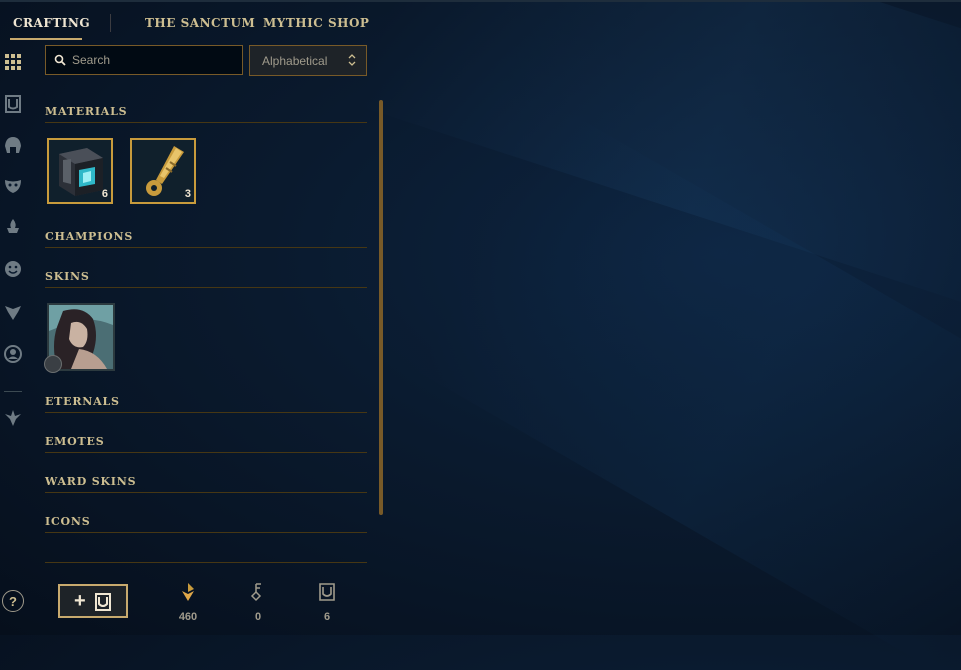  What do you see at coordinates (13, 227) in the screenshot?
I see `ward-icon` at bounding box center [13, 227].